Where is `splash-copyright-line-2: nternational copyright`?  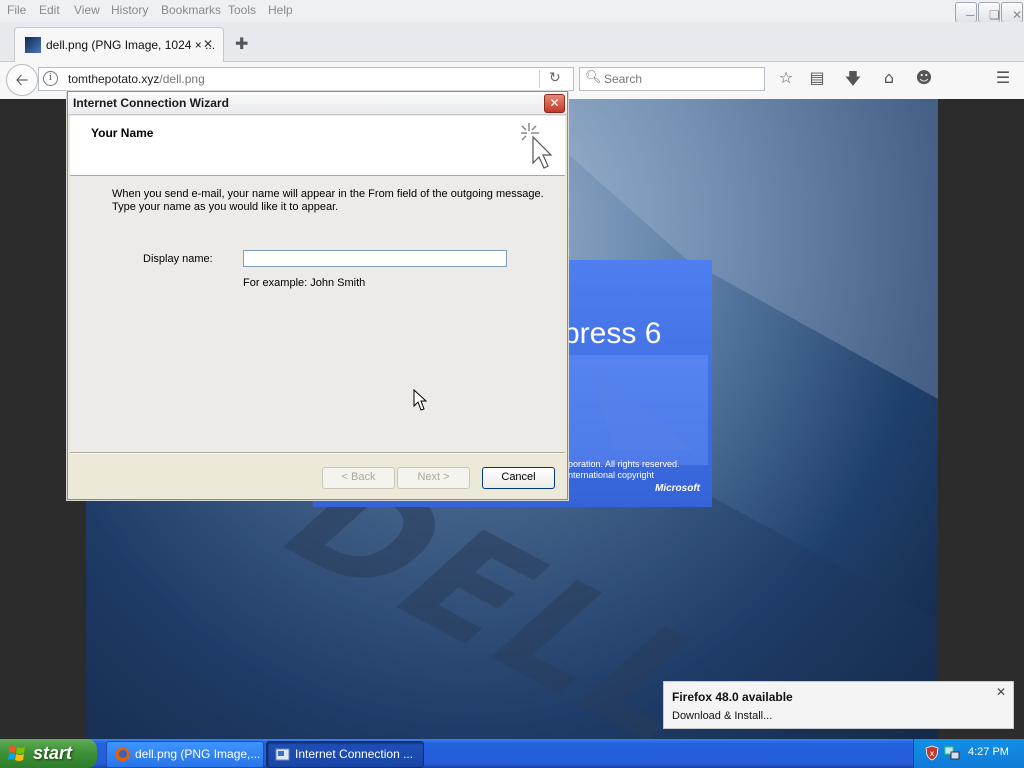
splash-copyright-line-2: nternational copyright is located at coordinates (611, 475).